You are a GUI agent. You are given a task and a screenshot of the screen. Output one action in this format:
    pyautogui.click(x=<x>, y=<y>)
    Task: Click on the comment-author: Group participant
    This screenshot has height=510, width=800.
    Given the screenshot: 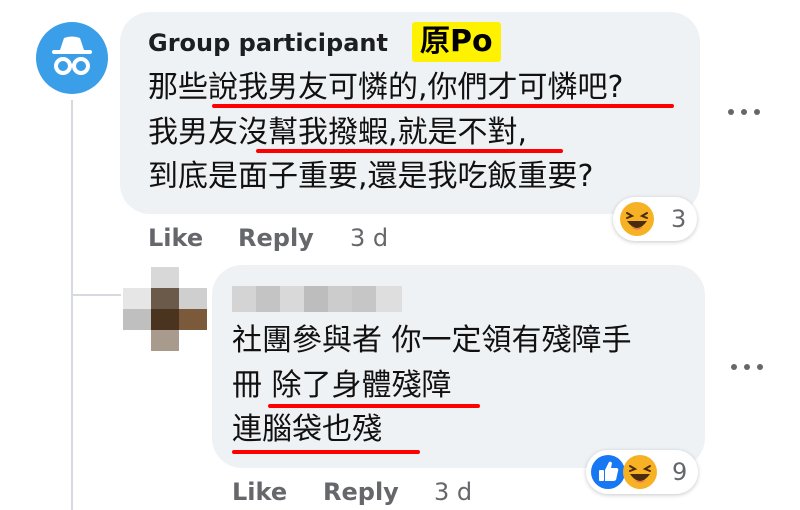 What is the action you would take?
    pyautogui.click(x=268, y=43)
    